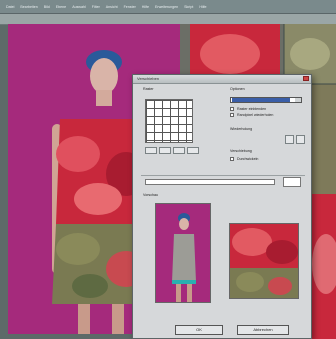 This screenshot has width=336, height=339. What do you see at coordinates (148, 78) in the screenshot?
I see `dialog-title: Verschieben` at bounding box center [148, 78].